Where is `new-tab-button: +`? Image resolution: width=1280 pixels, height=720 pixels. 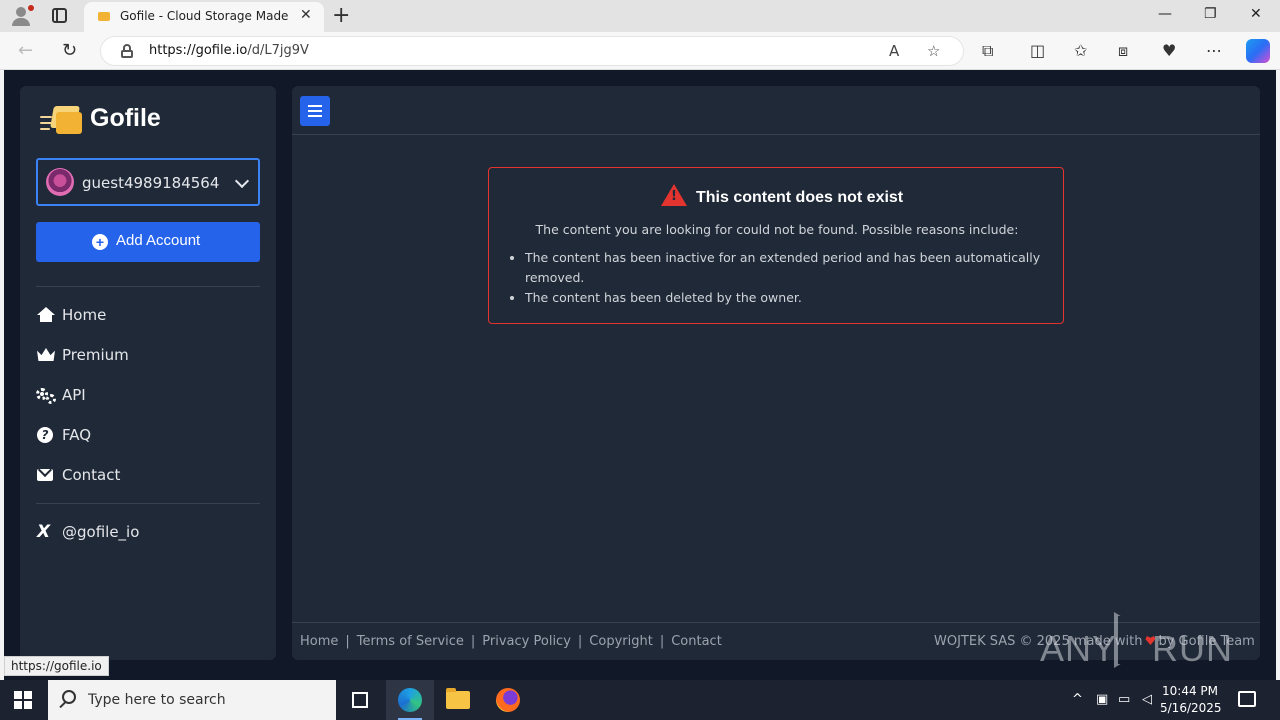 new-tab-button: + is located at coordinates (341, 15).